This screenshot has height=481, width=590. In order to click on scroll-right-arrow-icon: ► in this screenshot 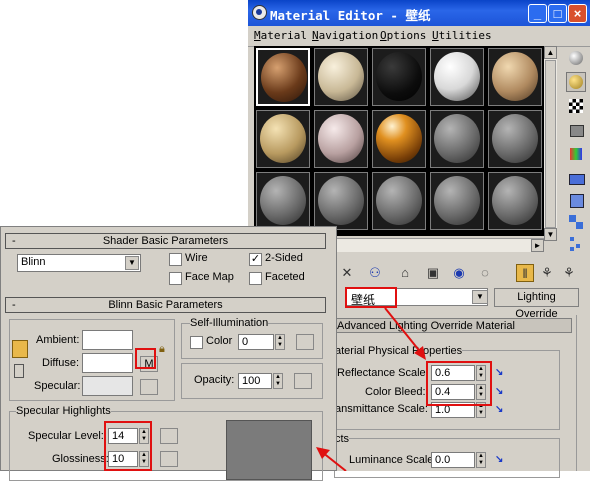, I will do `click(537, 245)`.